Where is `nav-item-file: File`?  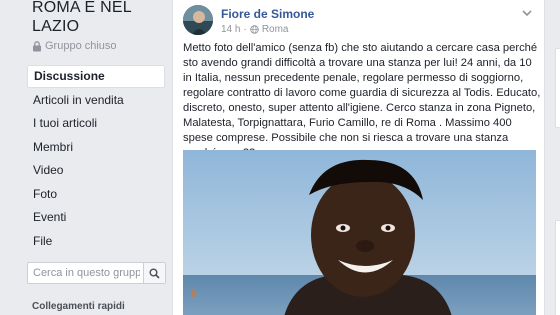 nav-item-file: File is located at coordinates (96, 241).